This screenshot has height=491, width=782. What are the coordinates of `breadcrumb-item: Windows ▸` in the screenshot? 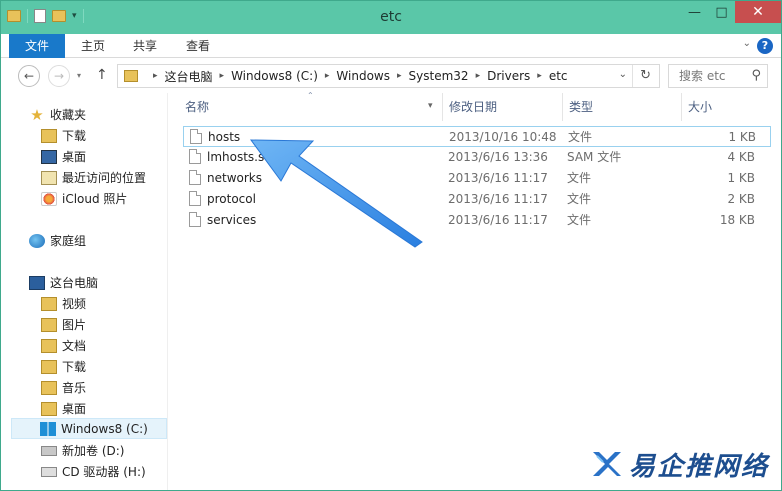 It's located at (372, 76).